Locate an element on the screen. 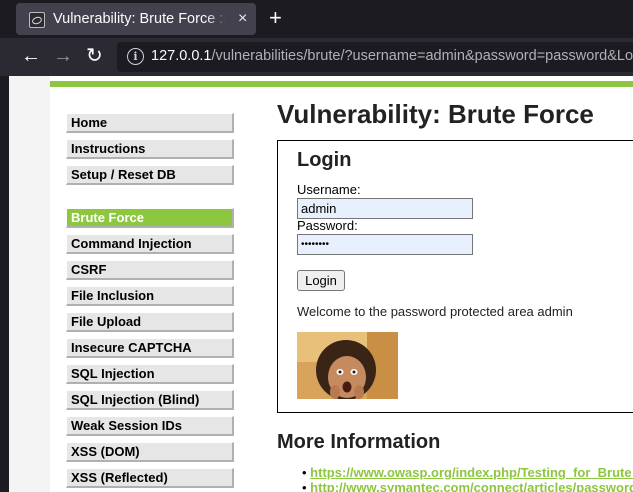  user-avatar-photo is located at coordinates (347, 365).